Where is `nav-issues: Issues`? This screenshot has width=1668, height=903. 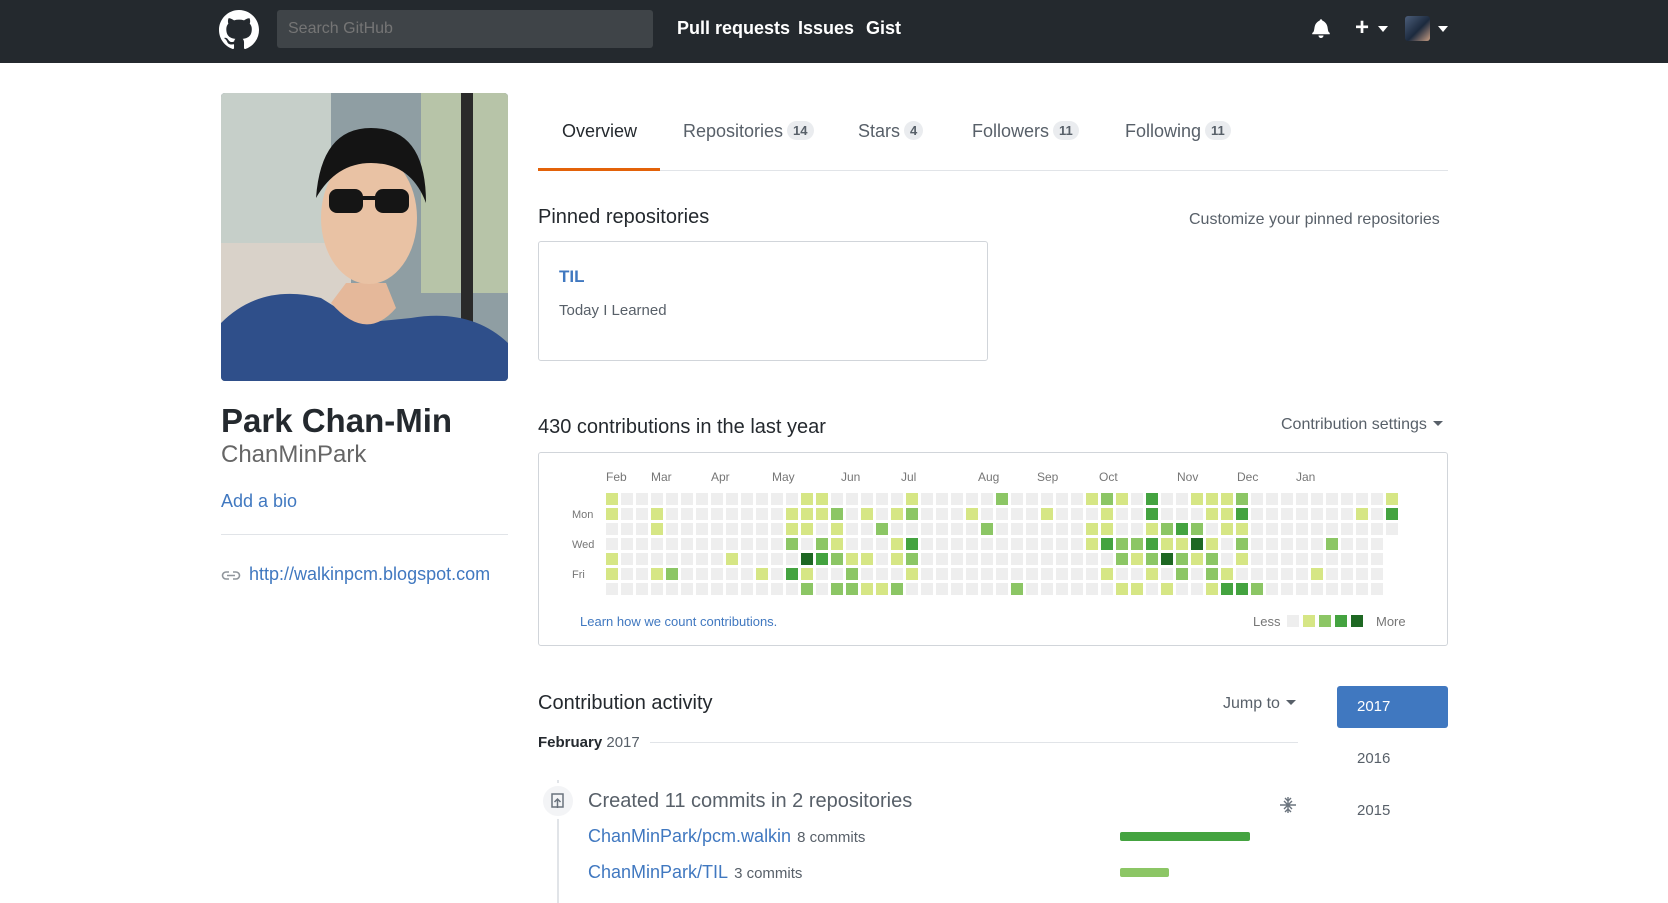 nav-issues: Issues is located at coordinates (826, 28).